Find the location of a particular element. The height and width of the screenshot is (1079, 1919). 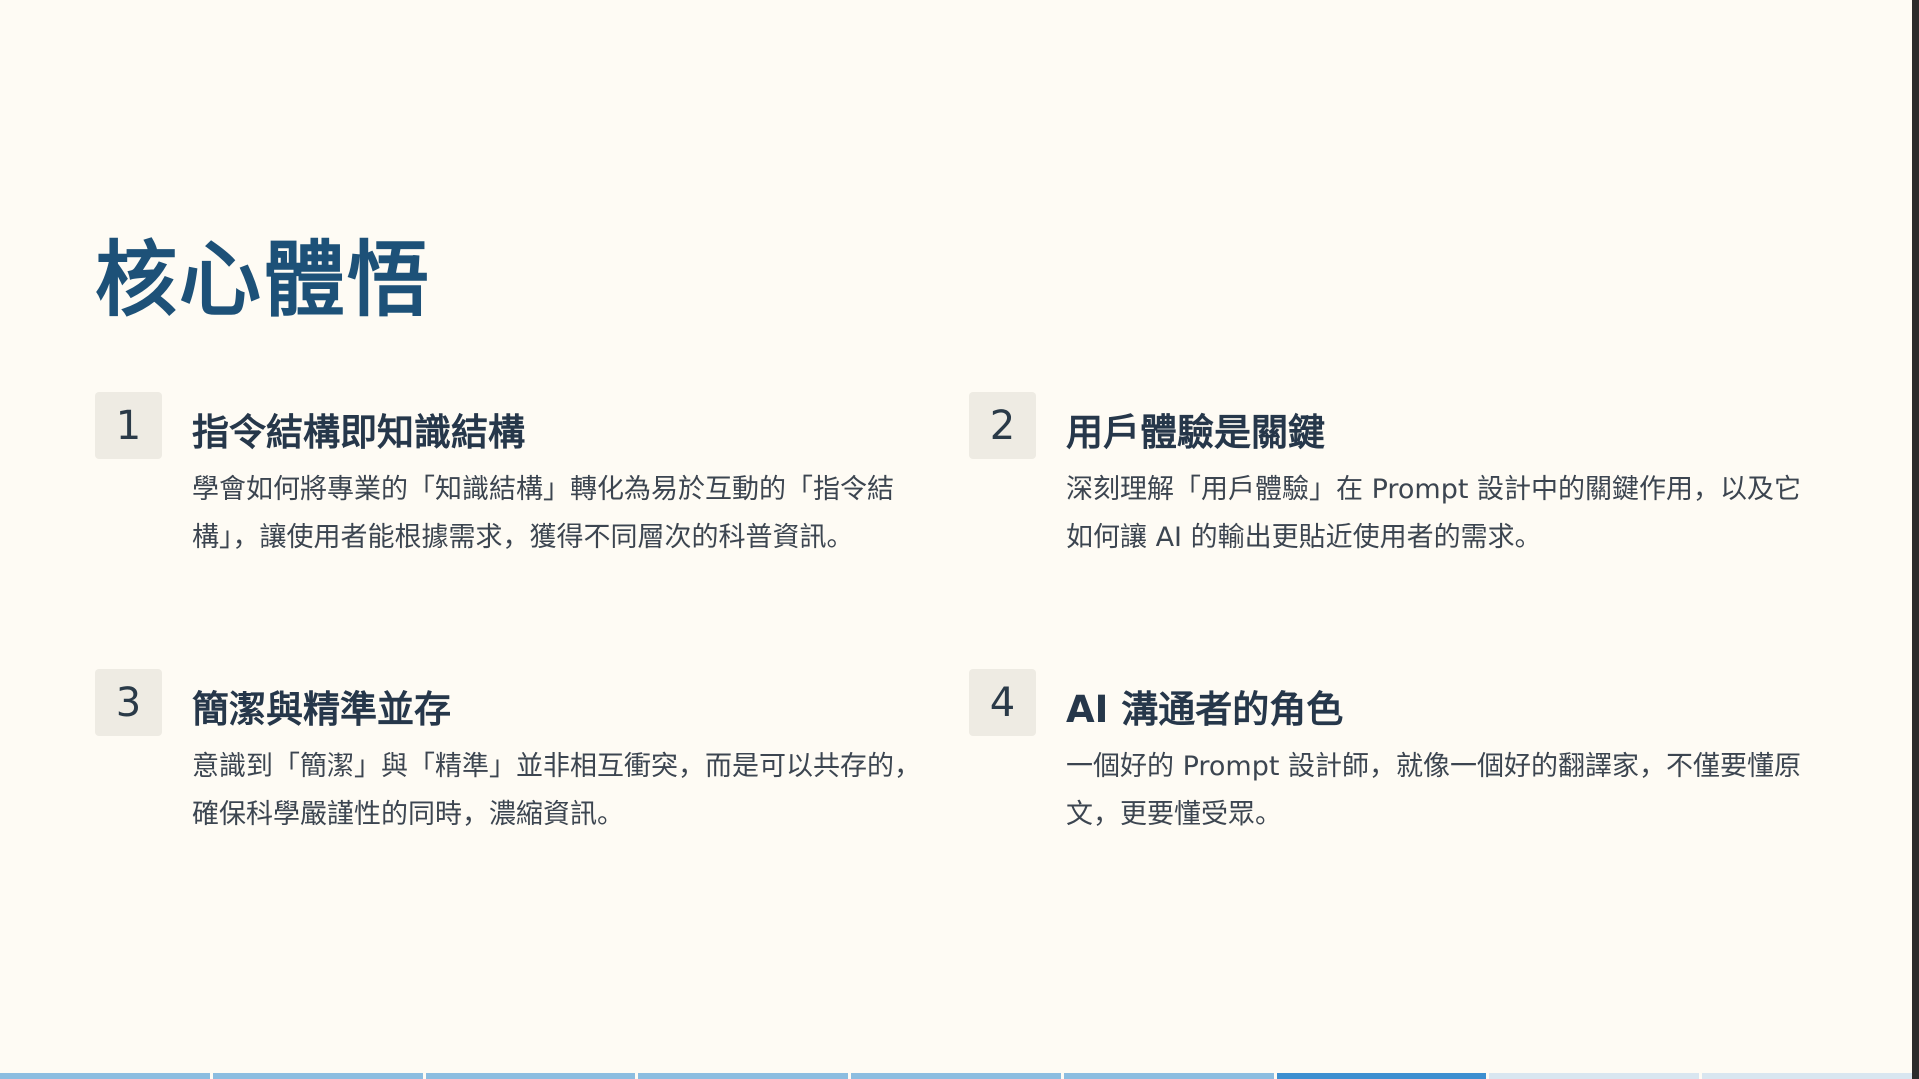

item-number-badge: 1 is located at coordinates (128, 425).